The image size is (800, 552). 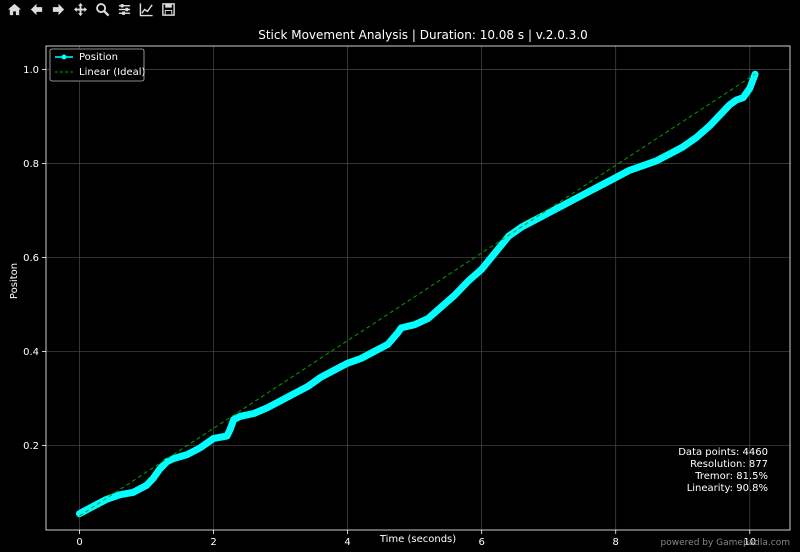 I want to click on x-tick-label: 0, so click(x=79, y=542).